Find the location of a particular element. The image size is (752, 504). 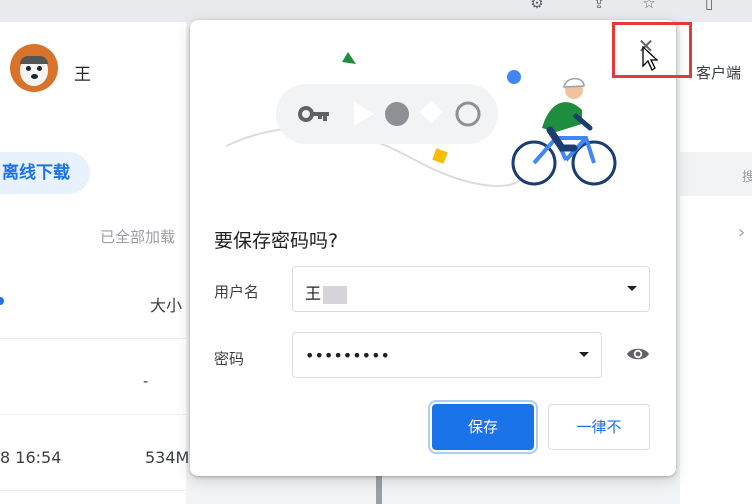

username-field: 王 is located at coordinates (471, 289).